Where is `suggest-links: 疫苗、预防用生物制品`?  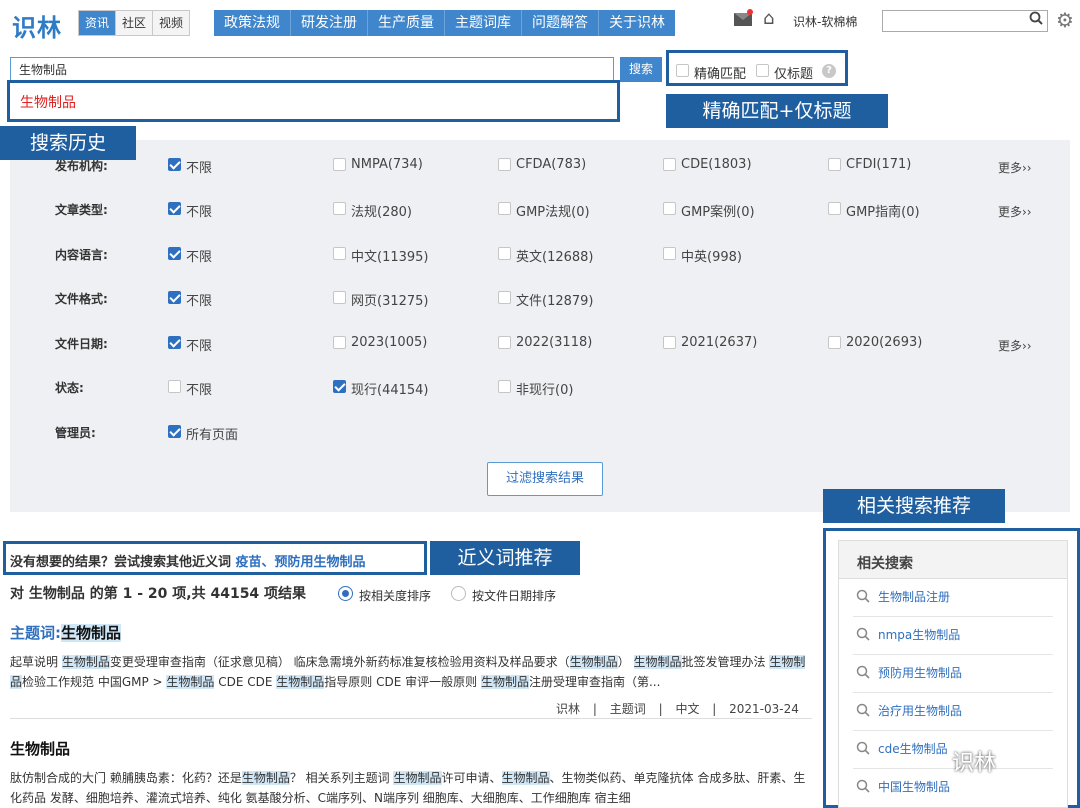 suggest-links: 疫苗、预防用生物制品 is located at coordinates (301, 562).